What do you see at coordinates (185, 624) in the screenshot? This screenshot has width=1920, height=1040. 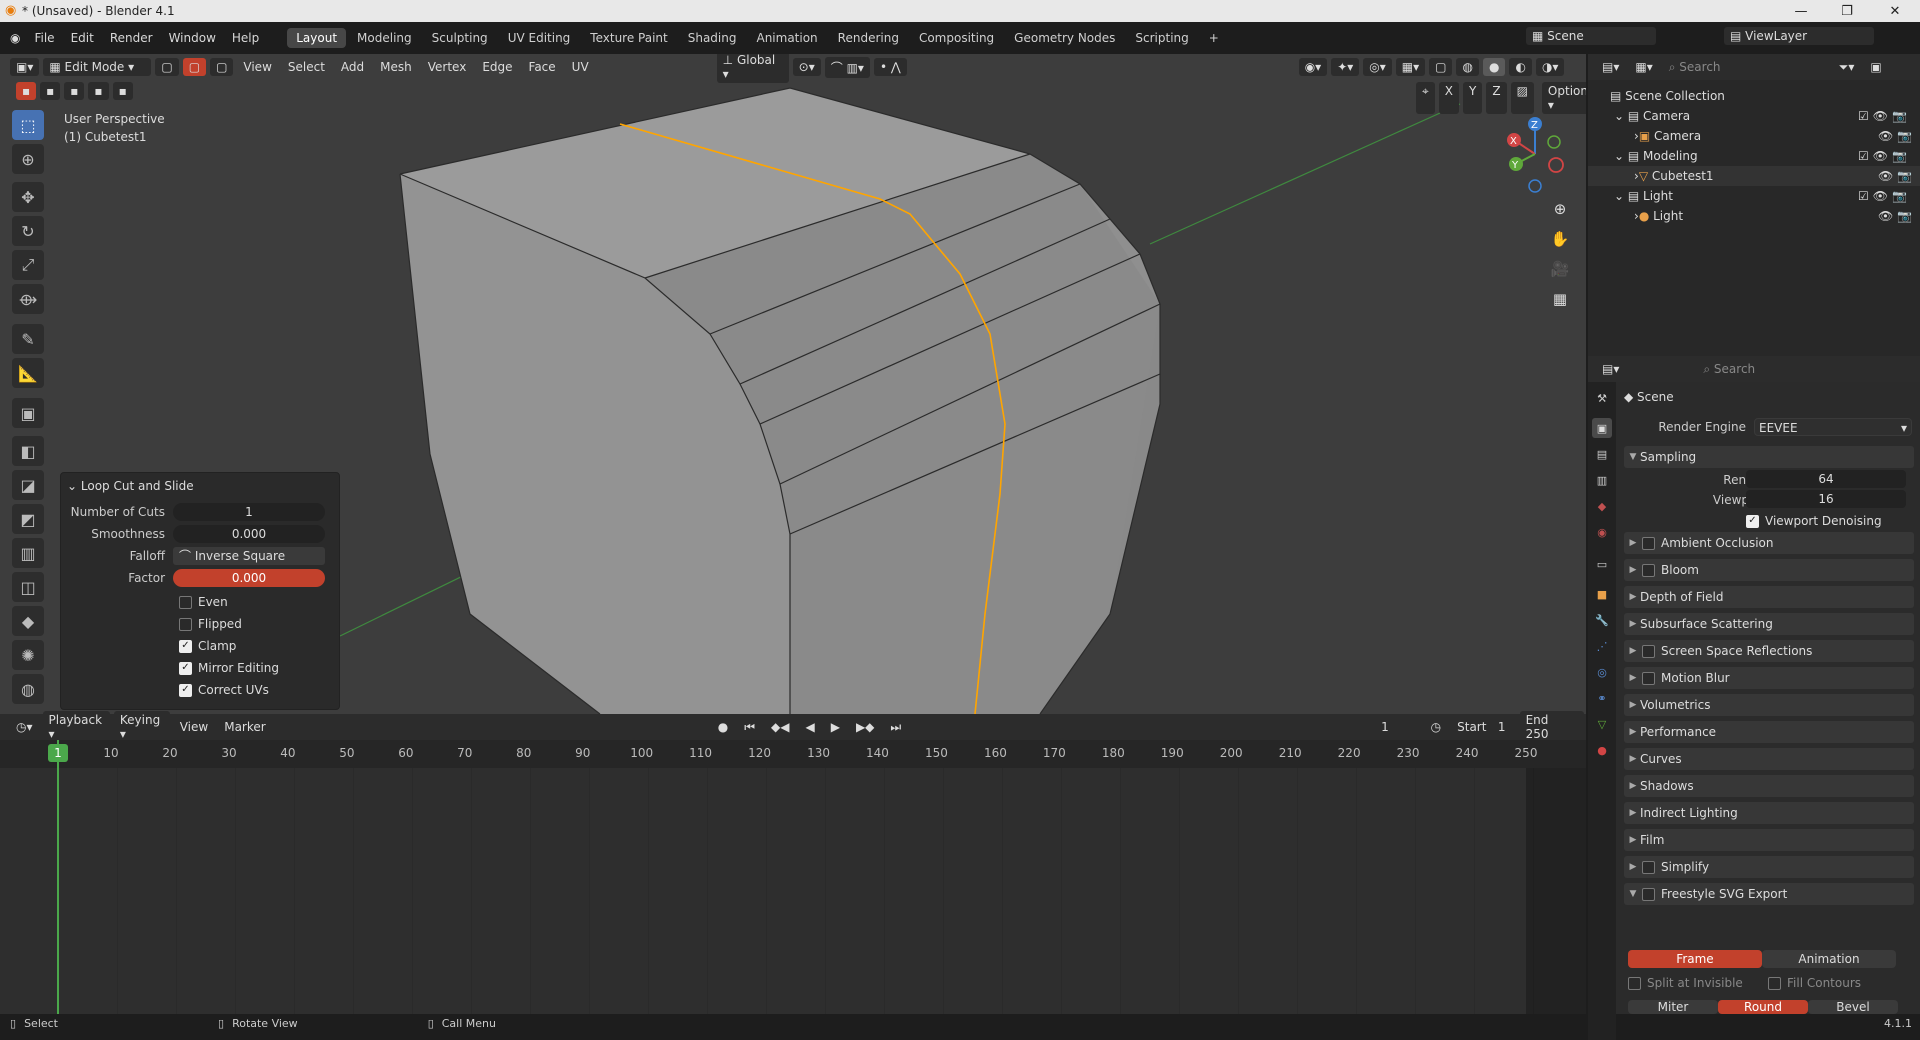 I see `flipped-check-box` at bounding box center [185, 624].